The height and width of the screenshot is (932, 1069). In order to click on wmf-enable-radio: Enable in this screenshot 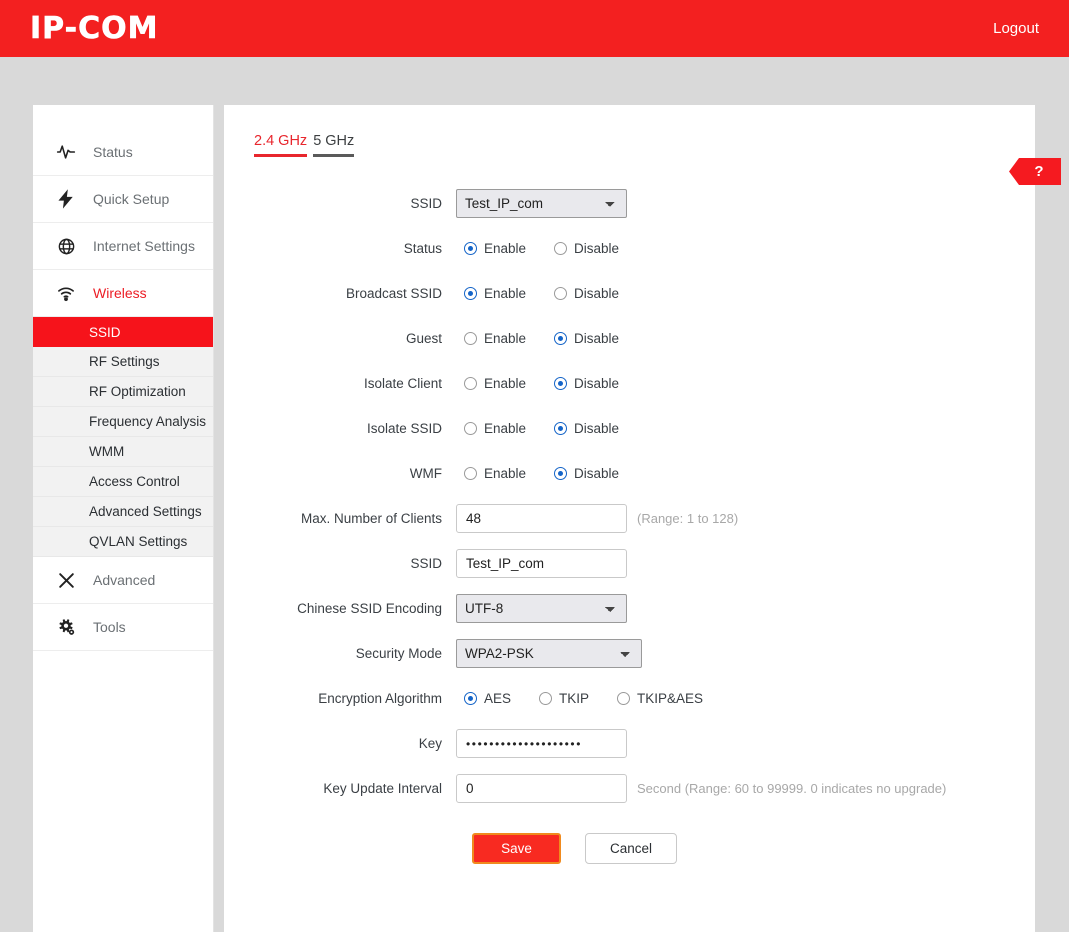, I will do `click(495, 473)`.